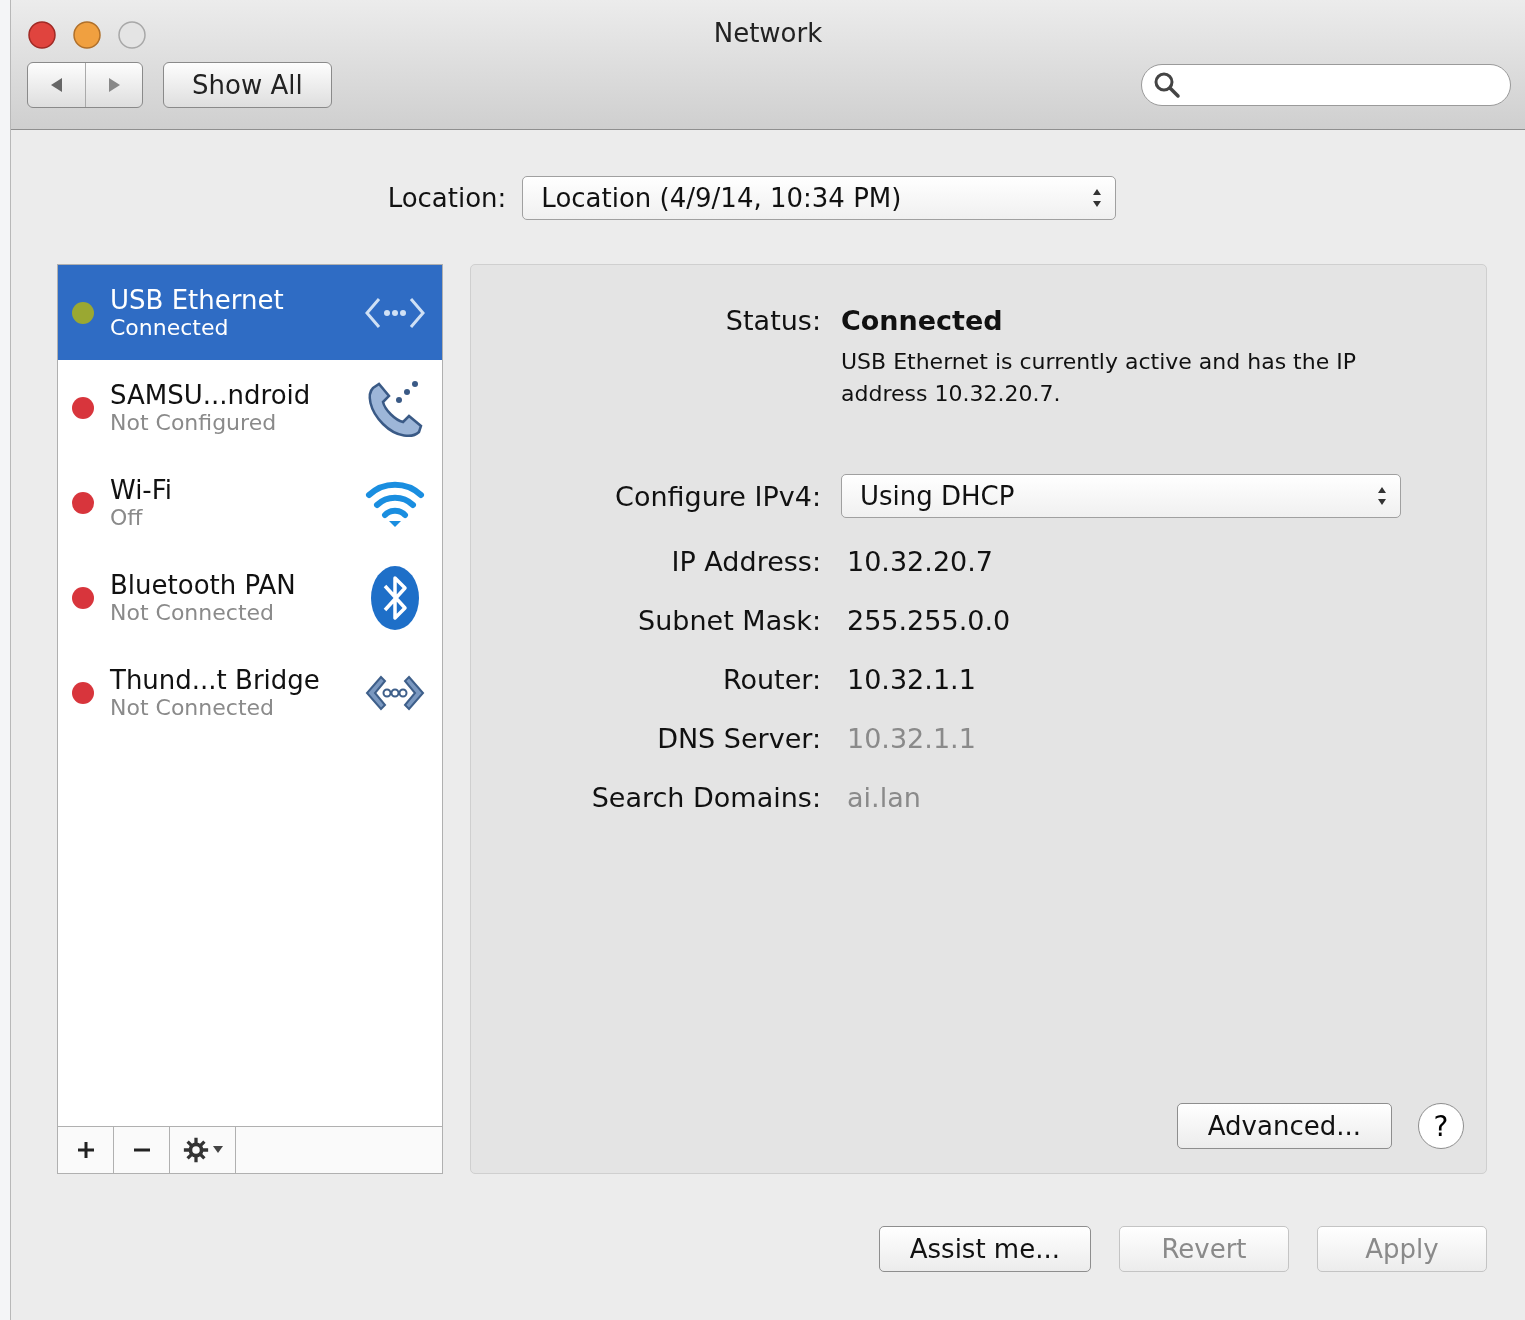  Describe the element at coordinates (197, 300) in the screenshot. I see `service-name: USB Ethernet` at that location.